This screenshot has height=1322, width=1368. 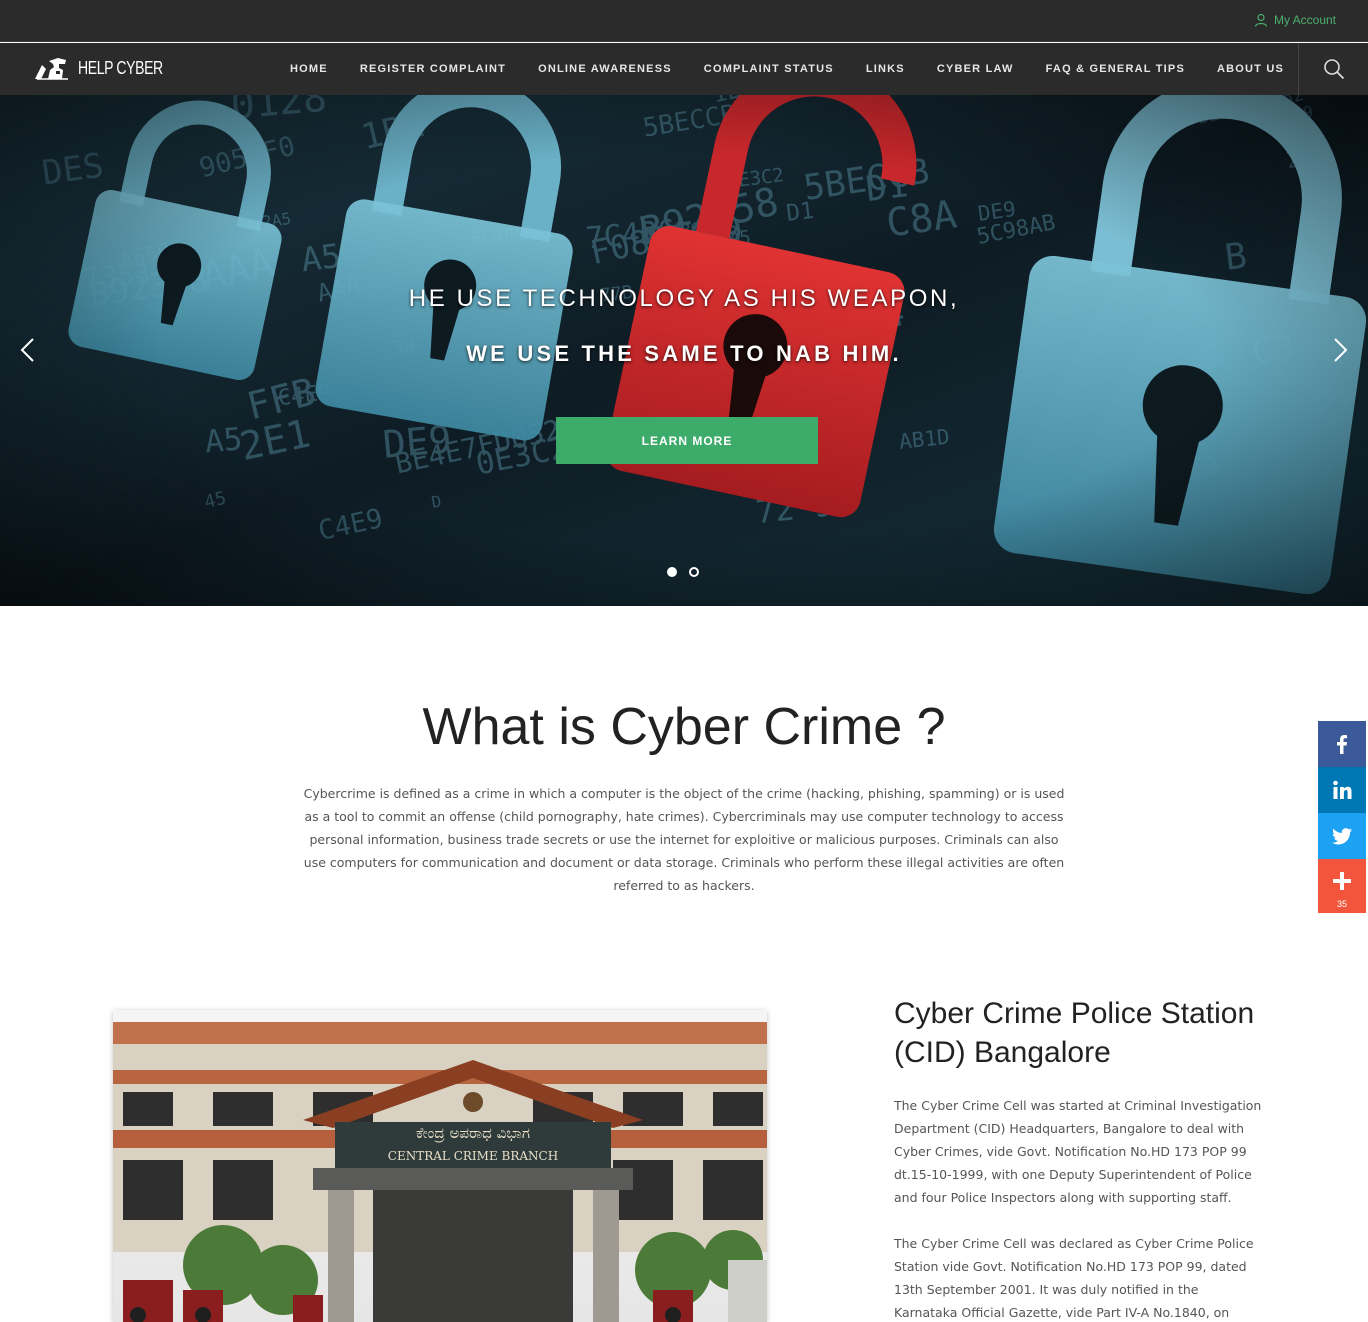 I want to click on site-logo: HELP CYBER, so click(x=109, y=68).